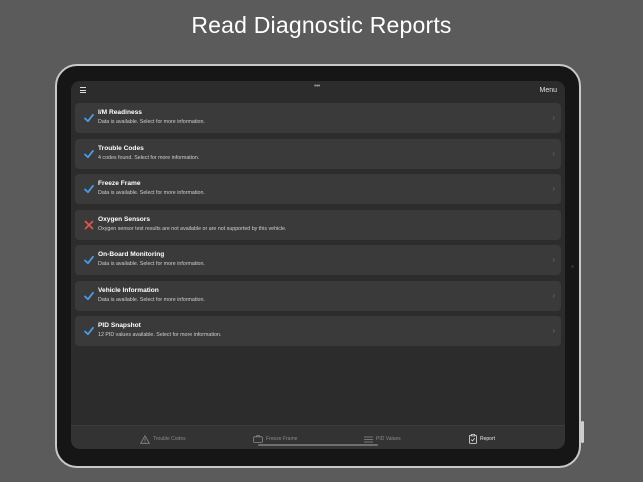  What do you see at coordinates (548, 90) in the screenshot?
I see `menu-button: Menu` at bounding box center [548, 90].